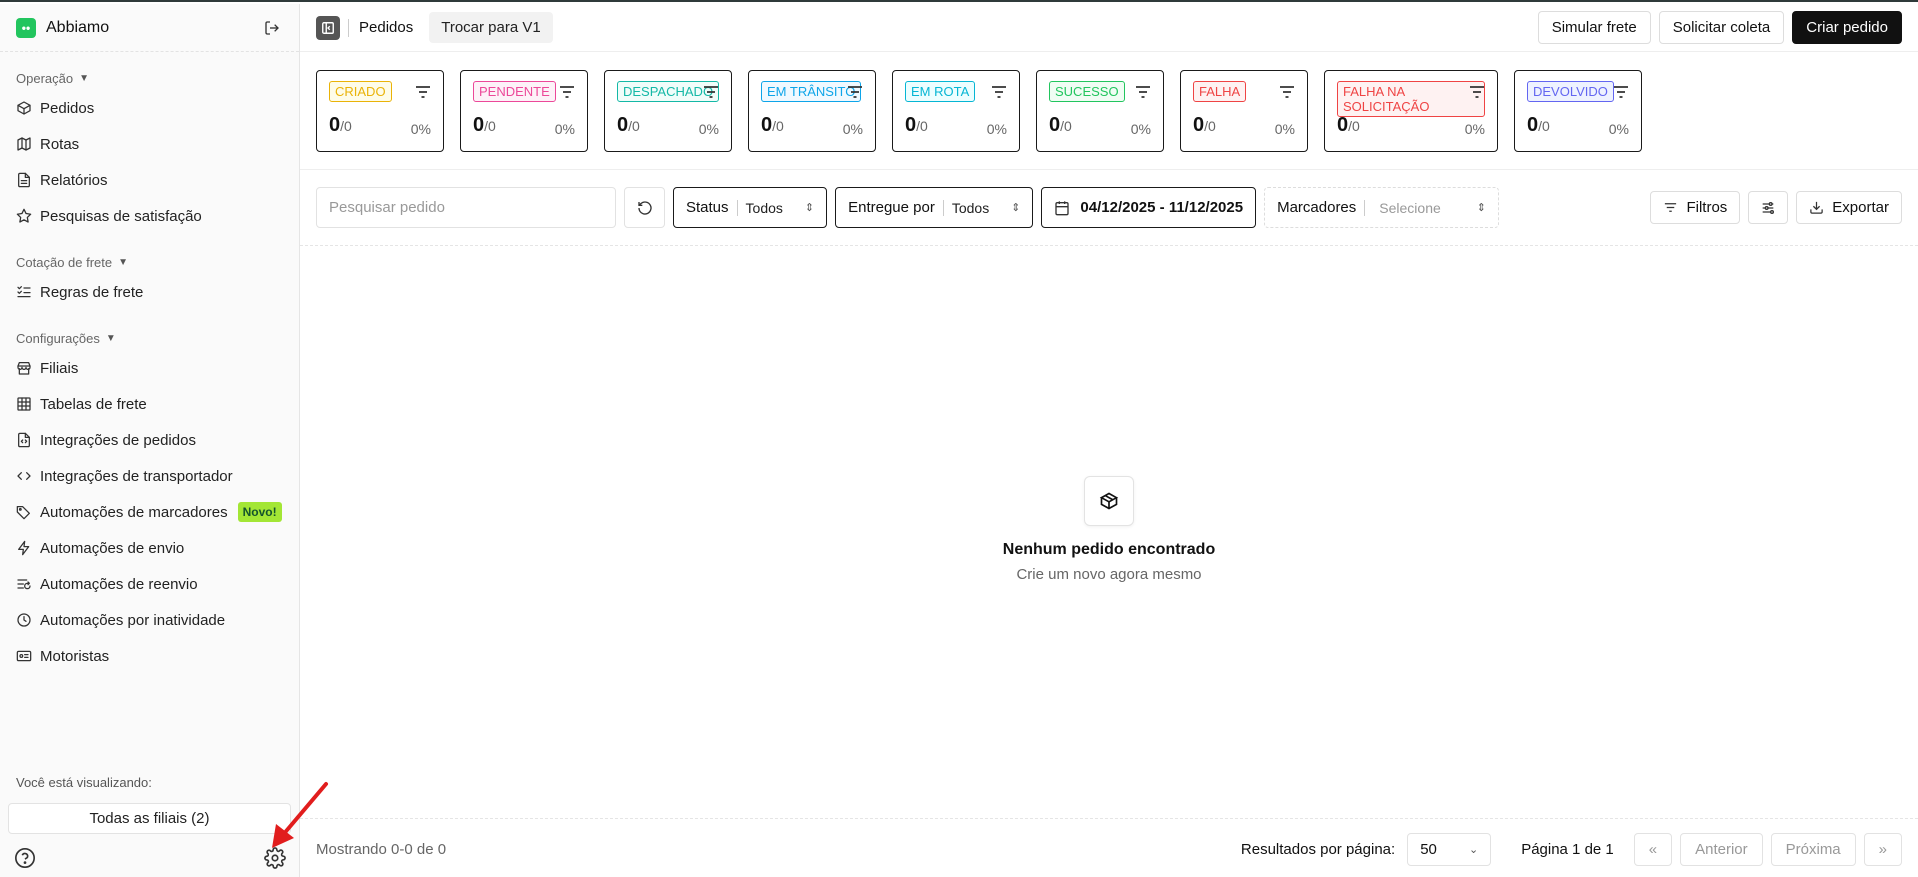  I want to click on title-separator, so click(348, 27).